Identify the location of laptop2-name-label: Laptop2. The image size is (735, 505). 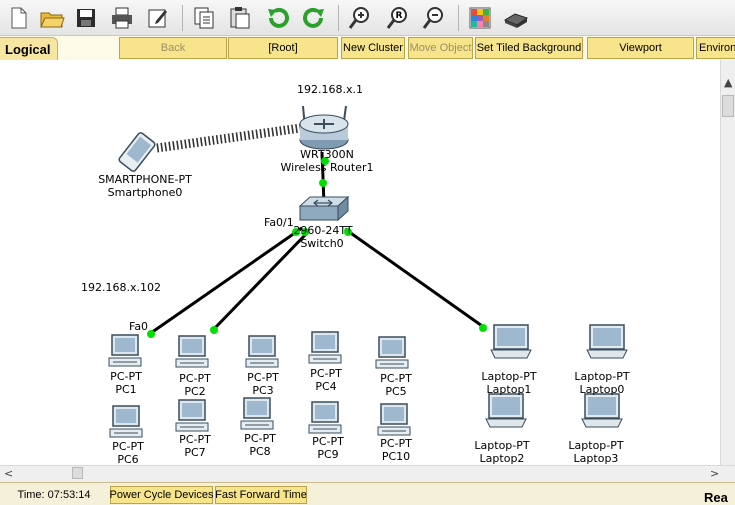
(502, 458).